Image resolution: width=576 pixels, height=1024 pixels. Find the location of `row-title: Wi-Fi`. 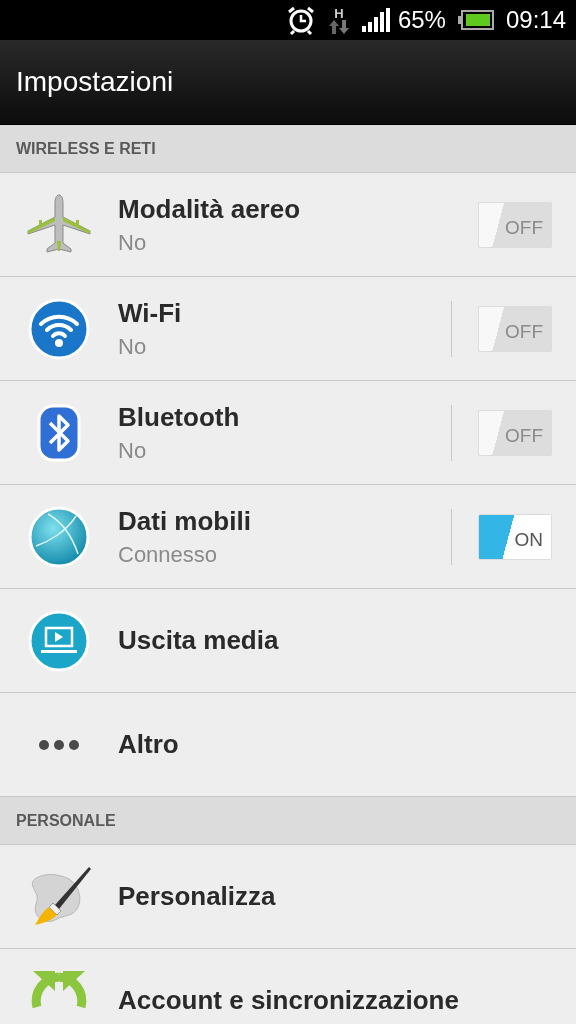

row-title: Wi-Fi is located at coordinates (150, 312).